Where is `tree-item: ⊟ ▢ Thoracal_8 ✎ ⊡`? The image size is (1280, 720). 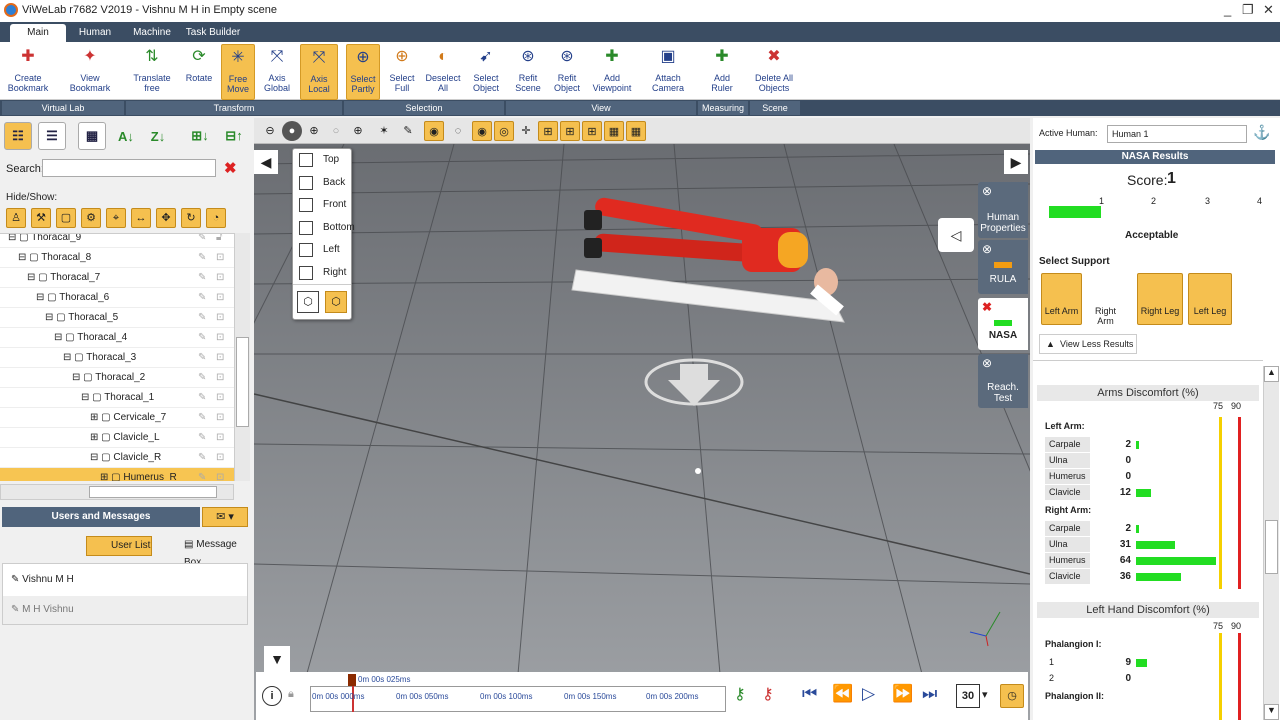
tree-item: ⊟ ▢ Thoracal_8 ✎ ⊡ is located at coordinates (117, 258).